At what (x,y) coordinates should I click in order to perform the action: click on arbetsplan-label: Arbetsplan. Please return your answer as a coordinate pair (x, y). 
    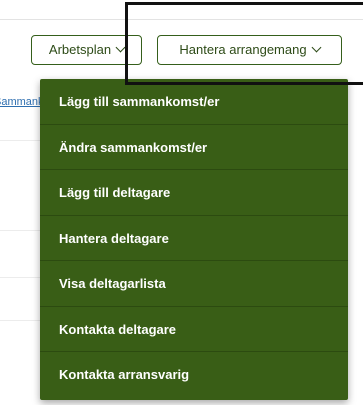
    Looking at the image, I should click on (80, 49).